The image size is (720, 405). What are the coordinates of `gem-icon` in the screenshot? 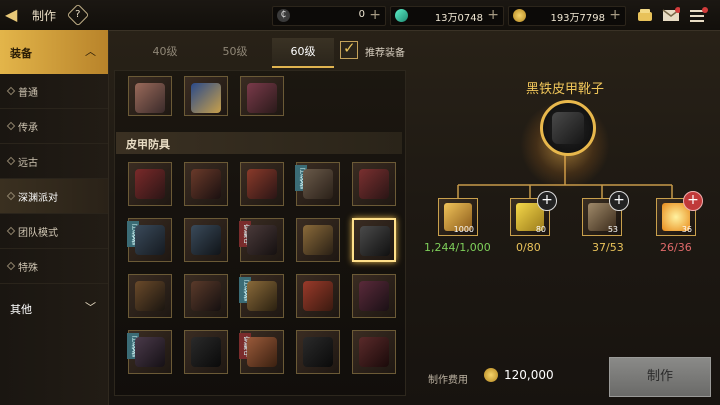 It's located at (401, 15).